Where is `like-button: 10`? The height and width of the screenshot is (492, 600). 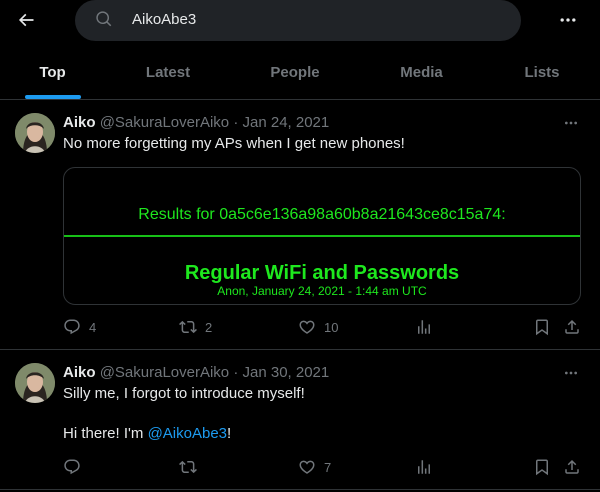 like-button: 10 is located at coordinates (318, 327).